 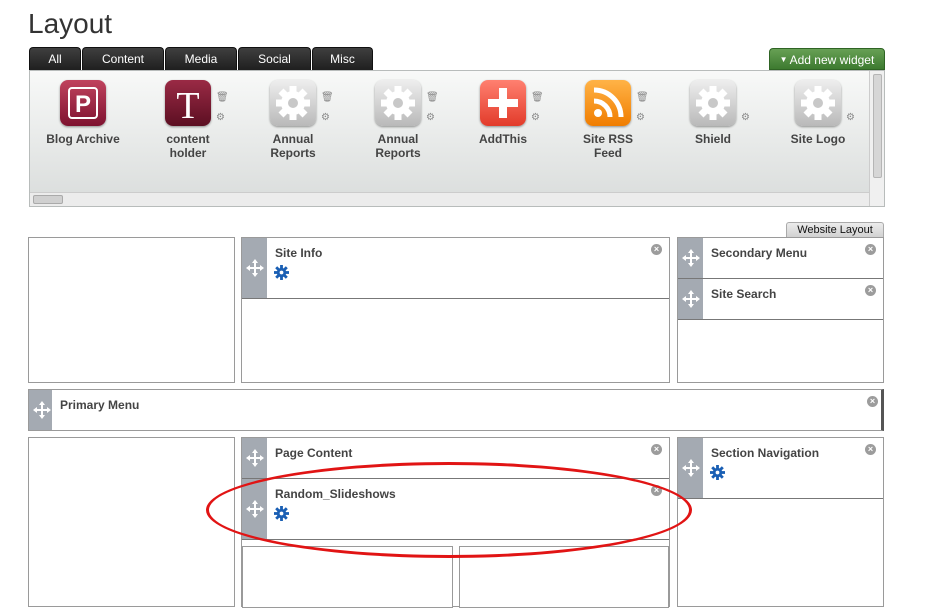 I want to click on library-widget-shield: ⚙ Shield, so click(x=713, y=113).